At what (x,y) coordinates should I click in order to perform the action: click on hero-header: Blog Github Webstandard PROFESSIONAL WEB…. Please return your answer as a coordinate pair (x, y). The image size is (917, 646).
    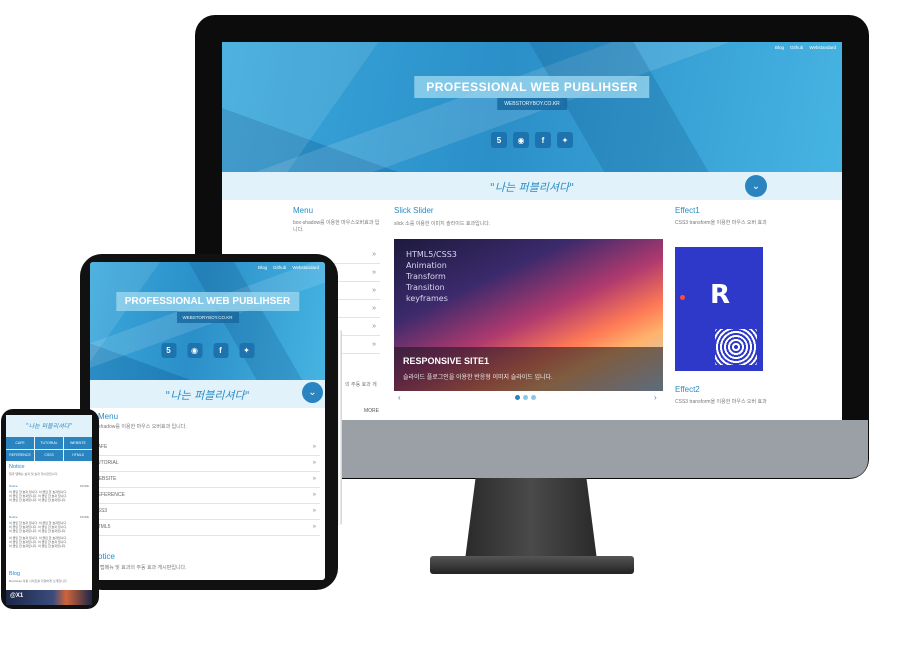
    Looking at the image, I should click on (532, 107).